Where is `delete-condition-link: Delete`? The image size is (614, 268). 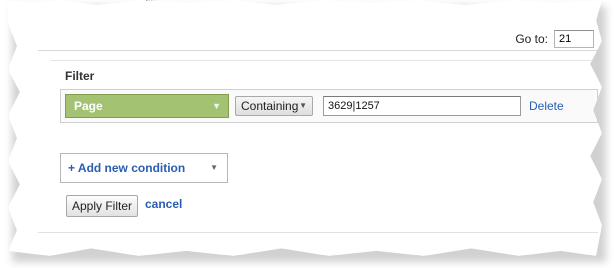 delete-condition-link: Delete is located at coordinates (546, 106).